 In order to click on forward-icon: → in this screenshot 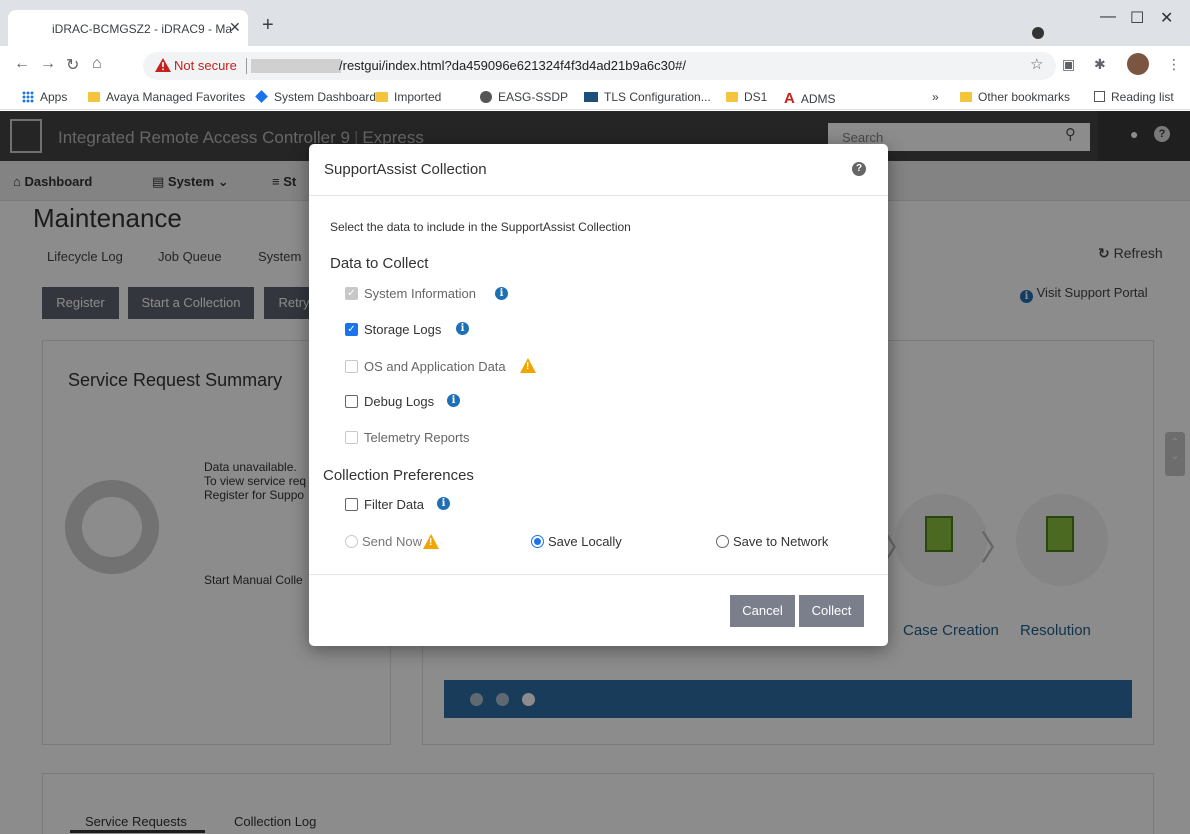, I will do `click(48, 64)`.